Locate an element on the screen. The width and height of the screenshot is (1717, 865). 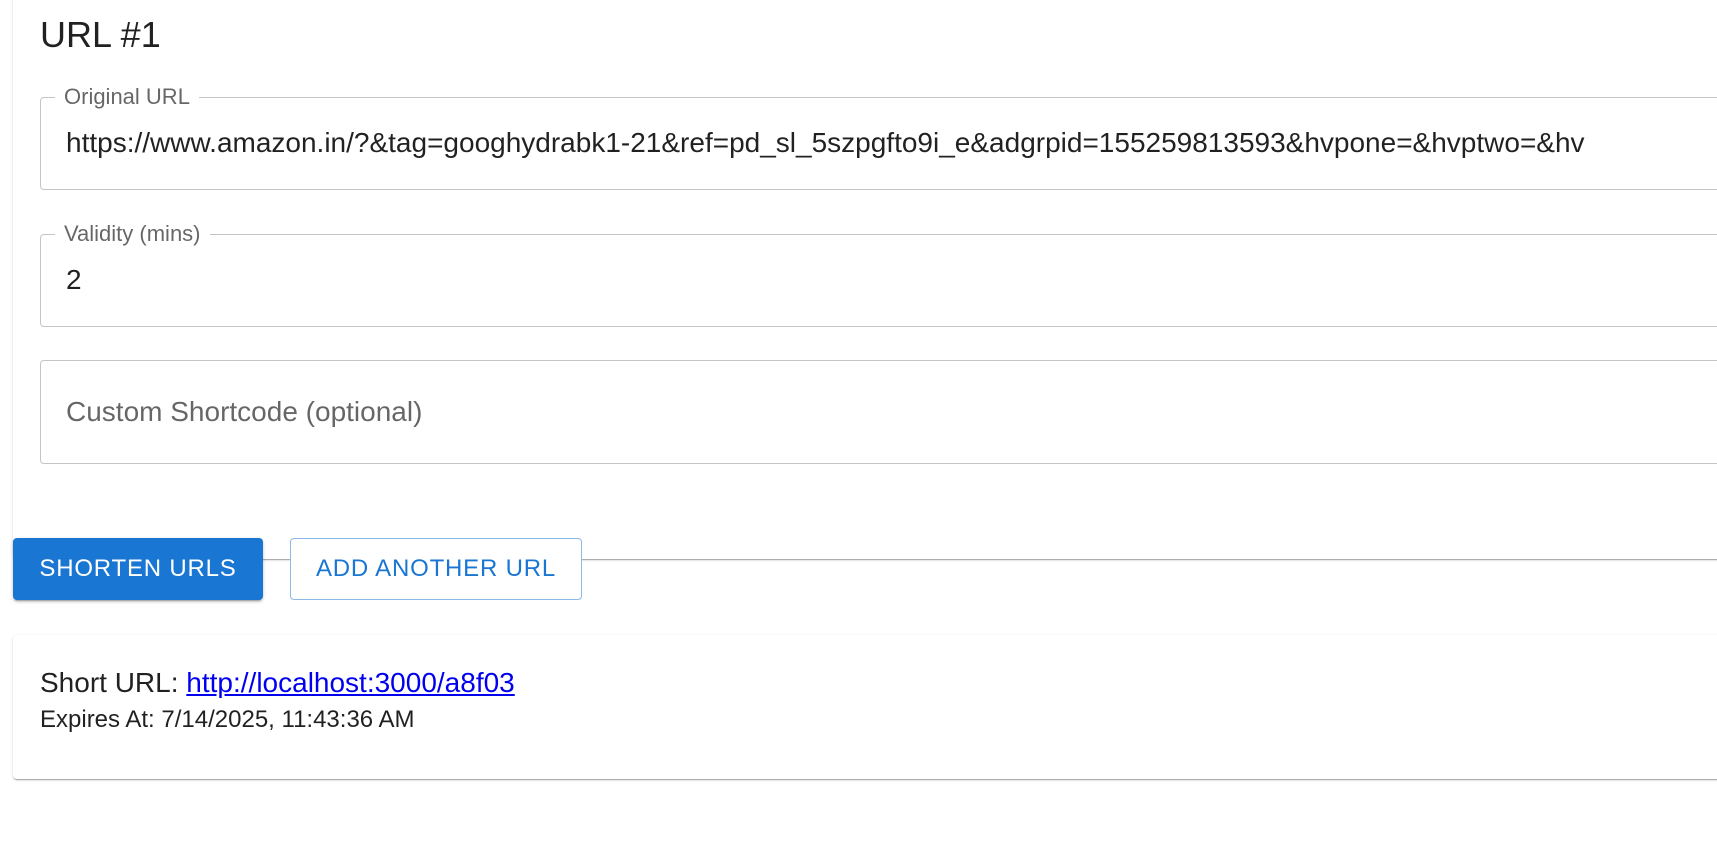
original-url-field: Original URL is located at coordinates (878, 138).